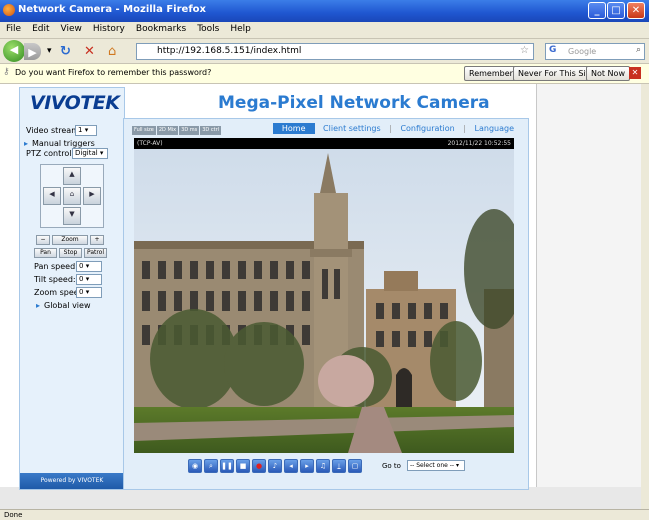  What do you see at coordinates (167, 130) in the screenshot?
I see `stream-tab-2: 2D Mix` at bounding box center [167, 130].